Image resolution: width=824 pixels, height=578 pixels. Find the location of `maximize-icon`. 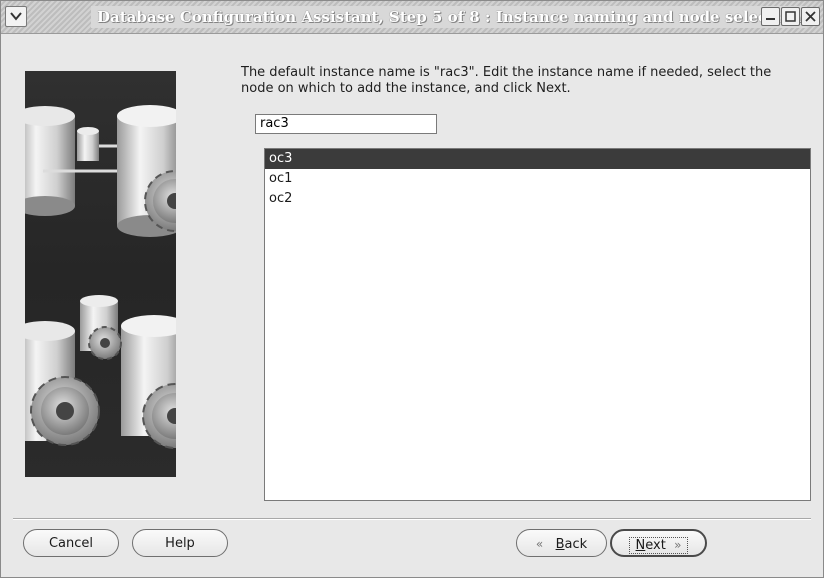

maximize-icon is located at coordinates (790, 16).